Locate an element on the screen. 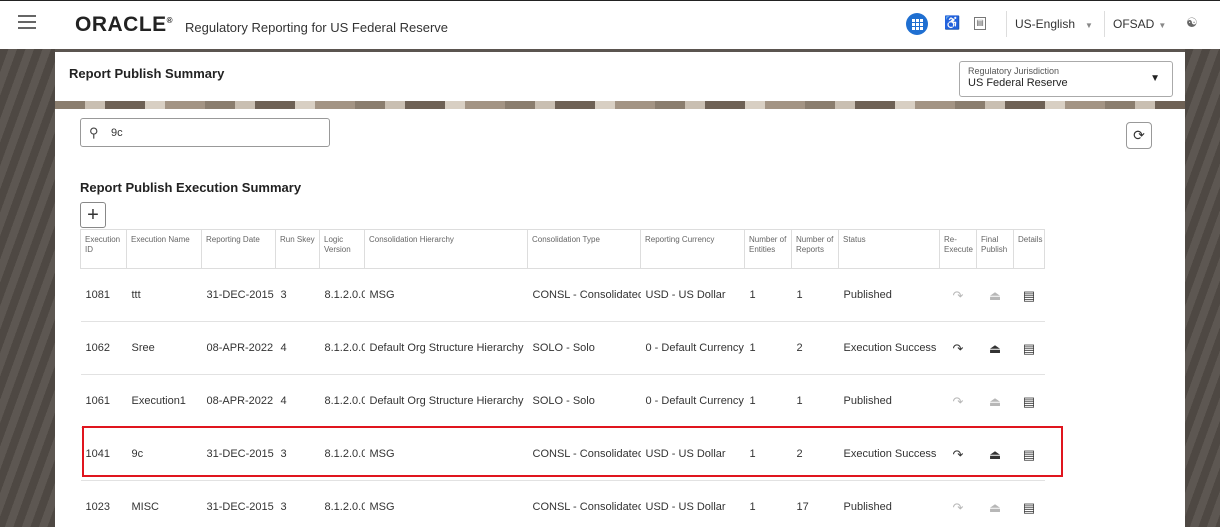 The width and height of the screenshot is (1220, 527). column-header: Status is located at coordinates (889, 249).